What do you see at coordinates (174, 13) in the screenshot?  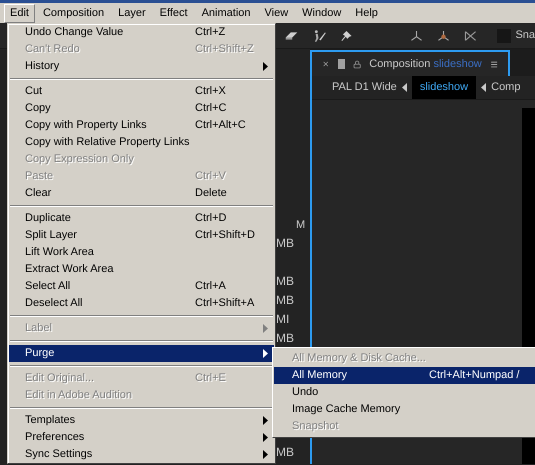 I see `menu-bar-item: Effect` at bounding box center [174, 13].